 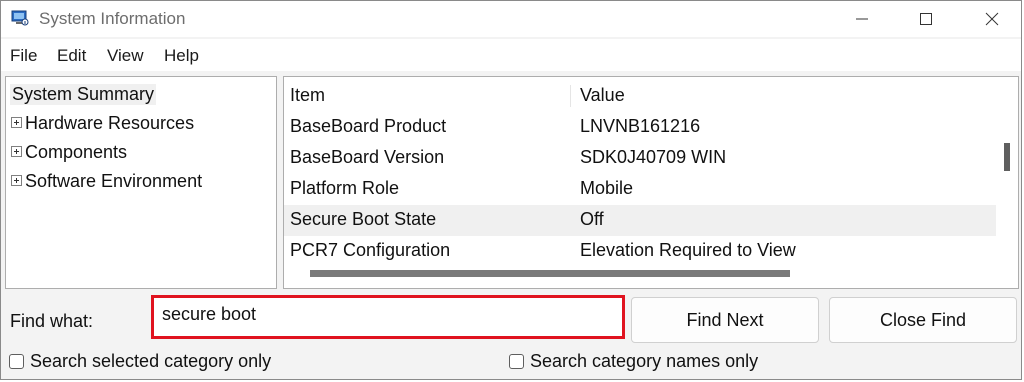 What do you see at coordinates (125, 56) in the screenshot?
I see `menu-view: View` at bounding box center [125, 56].